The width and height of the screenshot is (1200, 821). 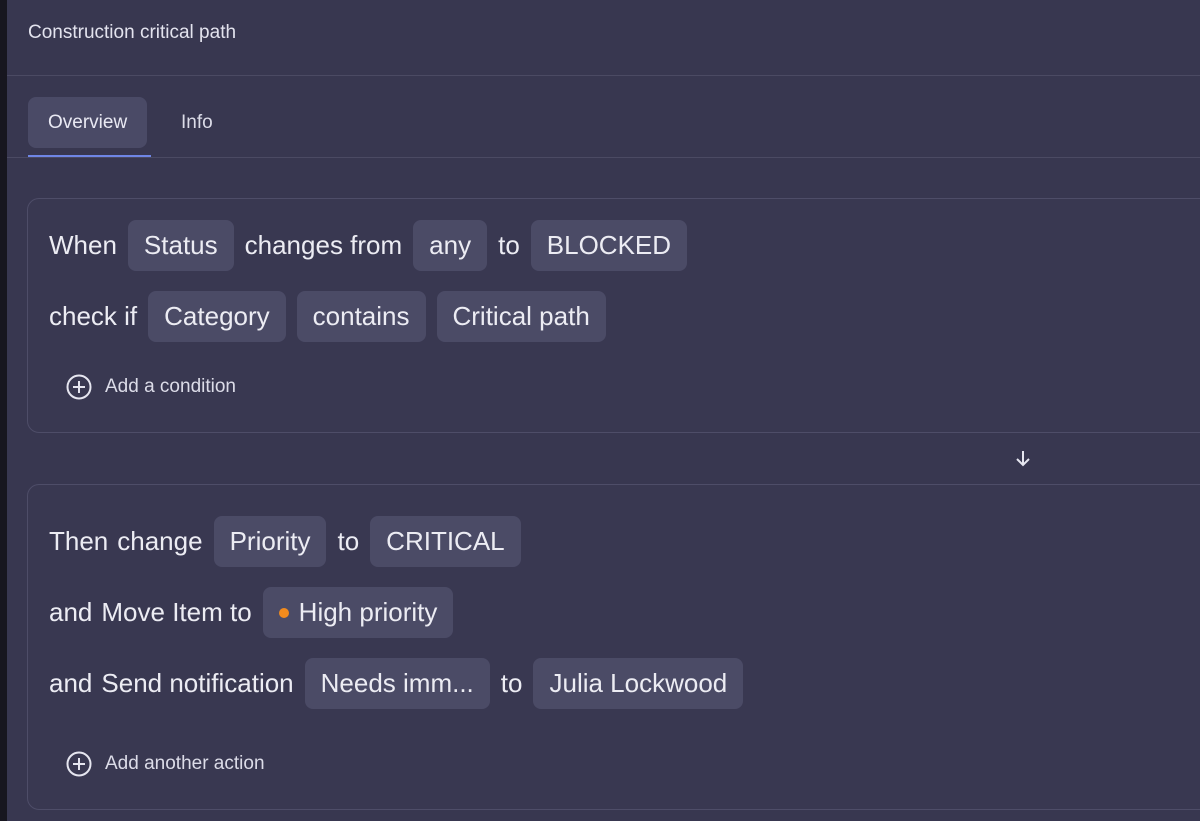 I want to click on move-target-label: High priority, so click(x=368, y=612).